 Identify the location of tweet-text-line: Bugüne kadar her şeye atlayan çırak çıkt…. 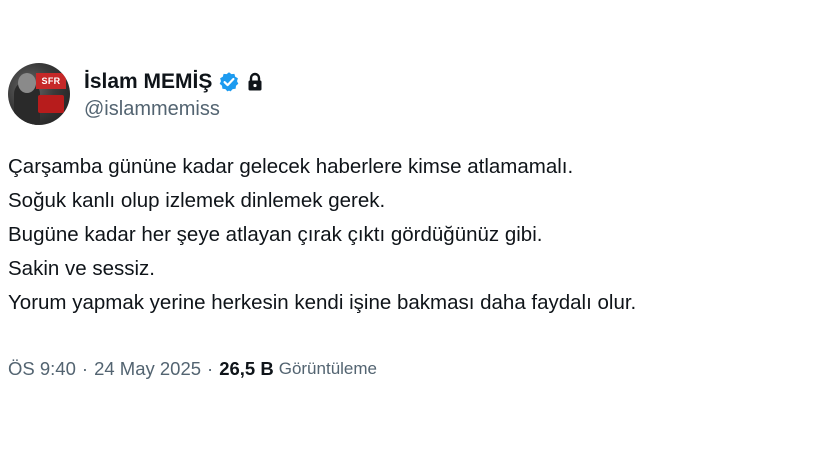
(275, 234).